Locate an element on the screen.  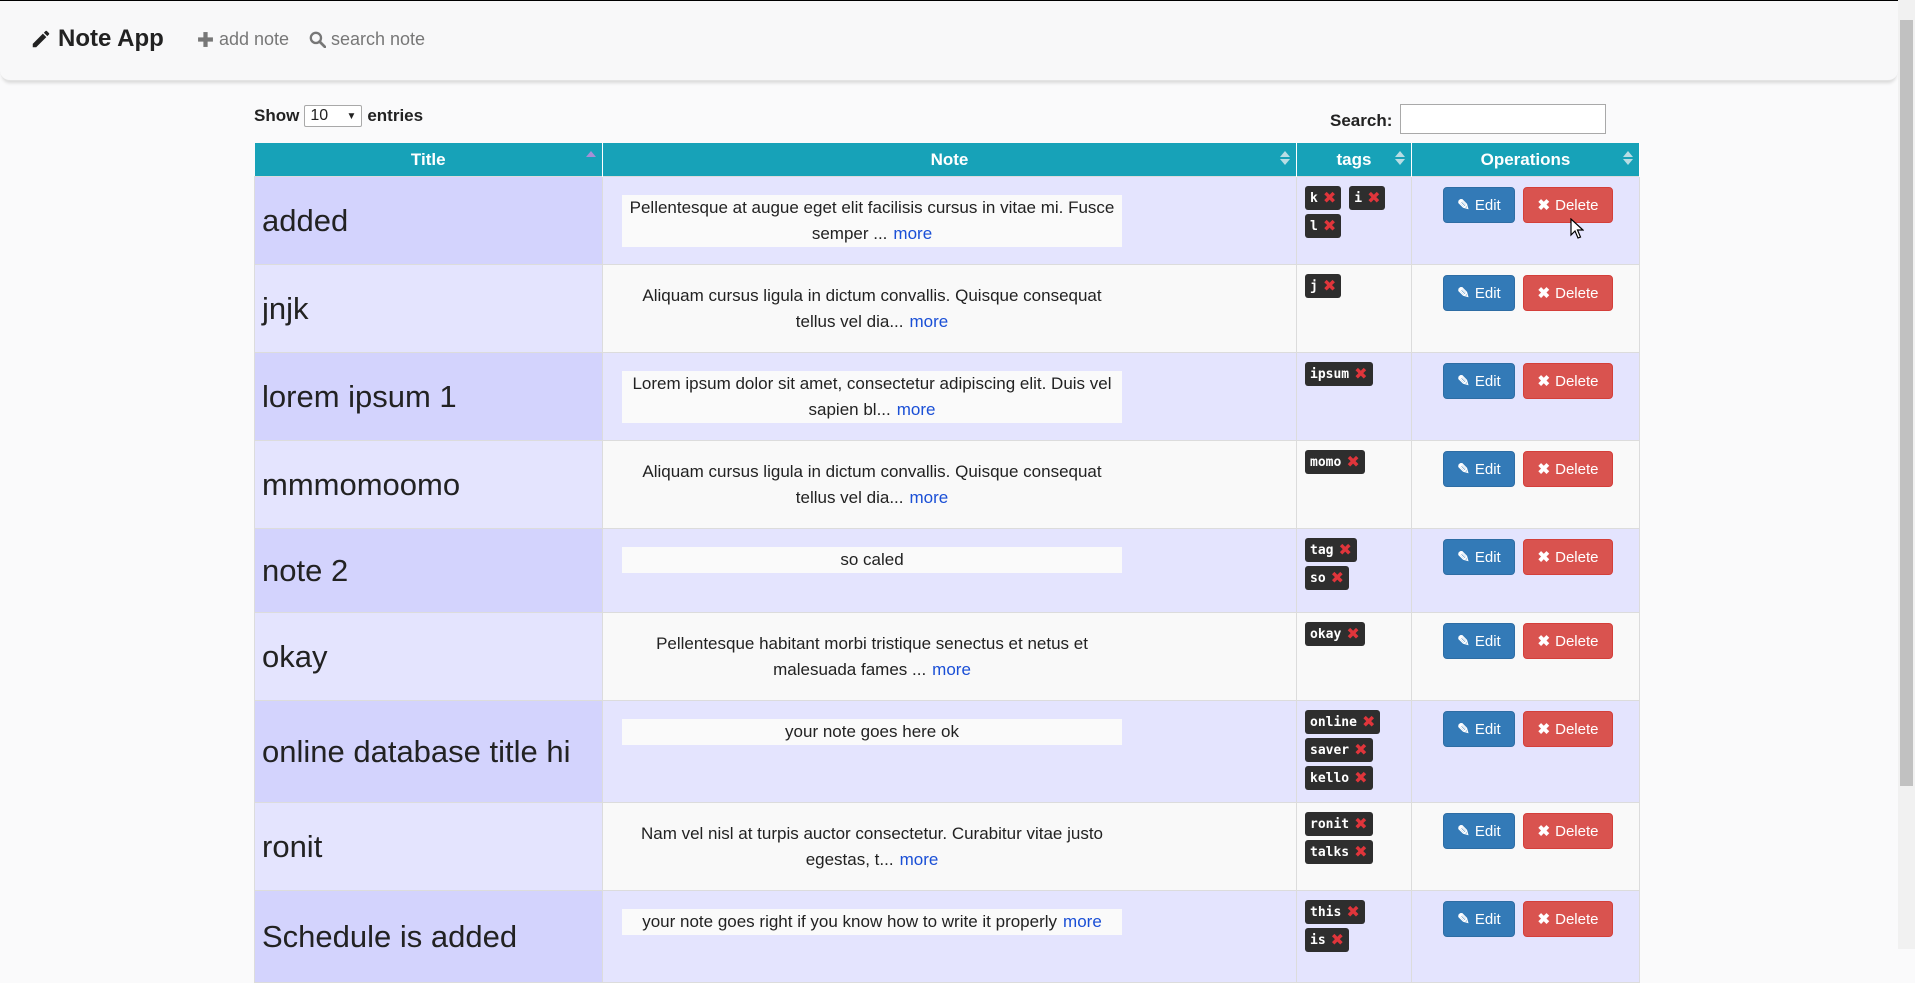
tags-cell: online ✖ saver ✖ kello ✖ is located at coordinates (1354, 751).